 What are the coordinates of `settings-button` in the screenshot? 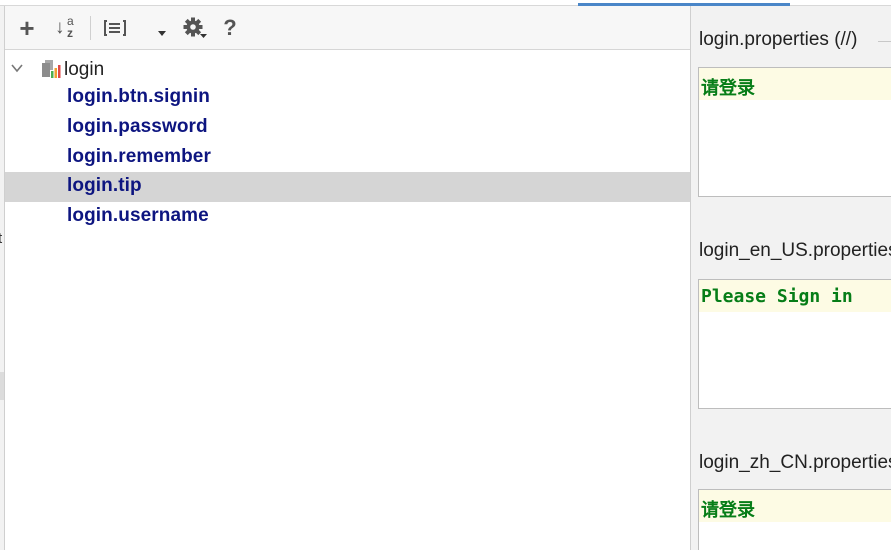 It's located at (195, 28).